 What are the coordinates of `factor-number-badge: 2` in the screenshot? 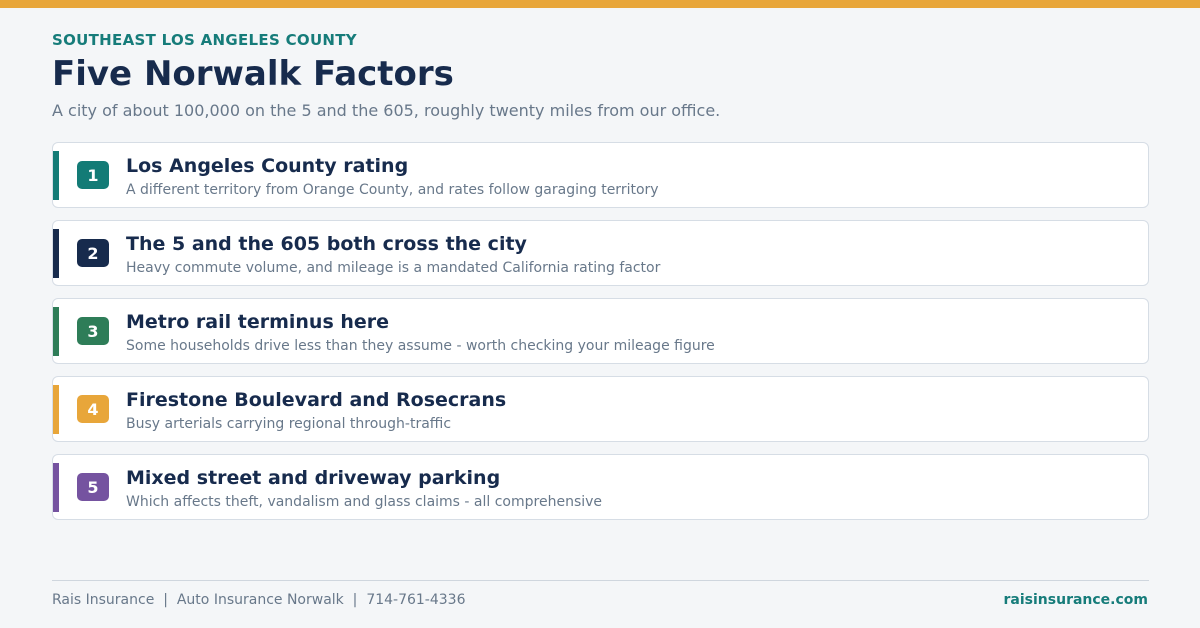 It's located at (93, 253).